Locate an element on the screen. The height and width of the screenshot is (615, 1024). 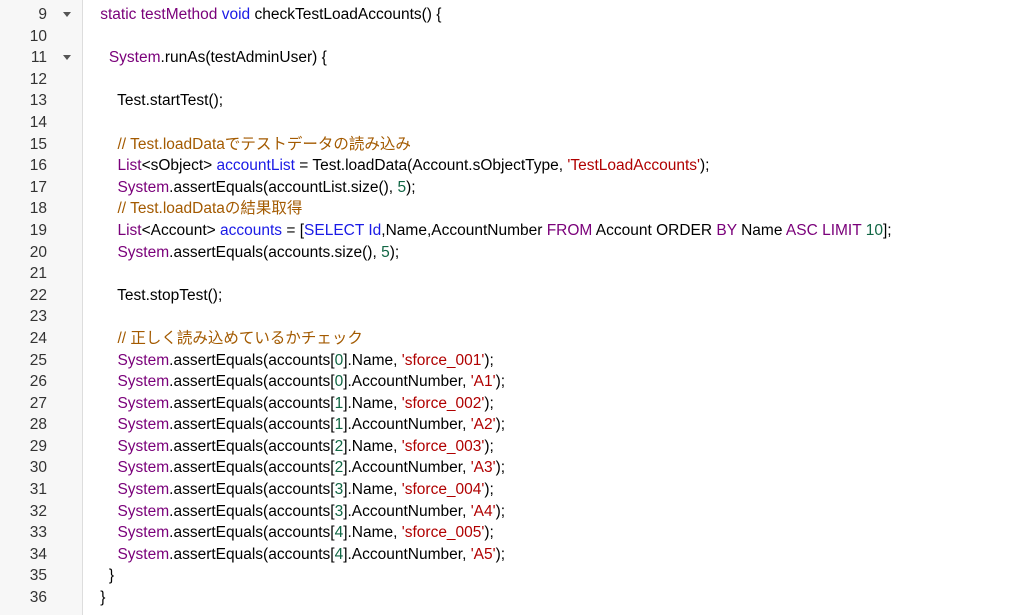
line-number: 9 is located at coordinates (42, 14).